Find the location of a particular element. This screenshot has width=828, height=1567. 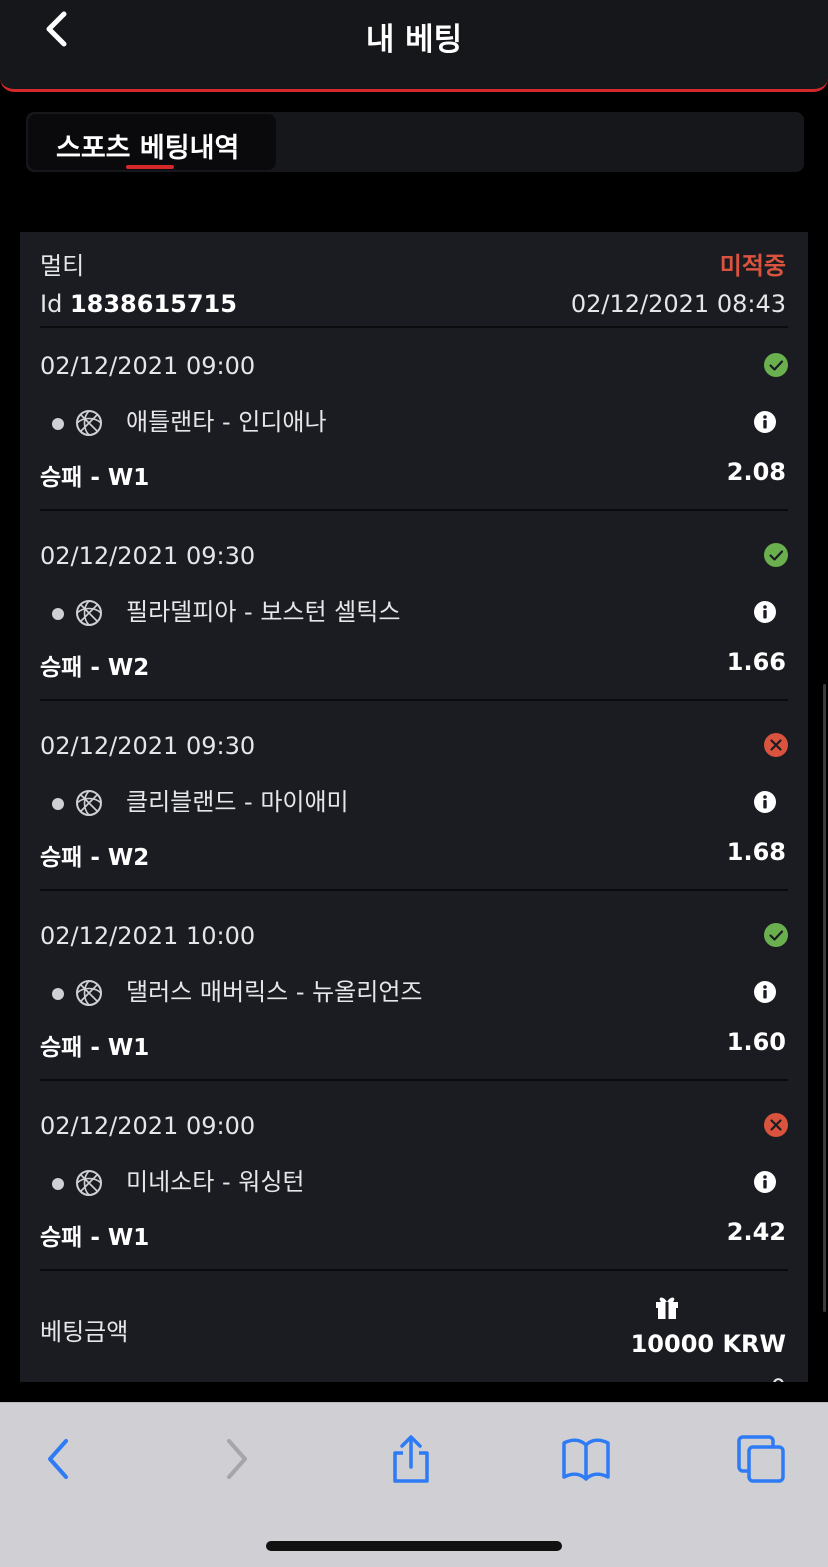

browser-forward-button is located at coordinates (237, 1459).